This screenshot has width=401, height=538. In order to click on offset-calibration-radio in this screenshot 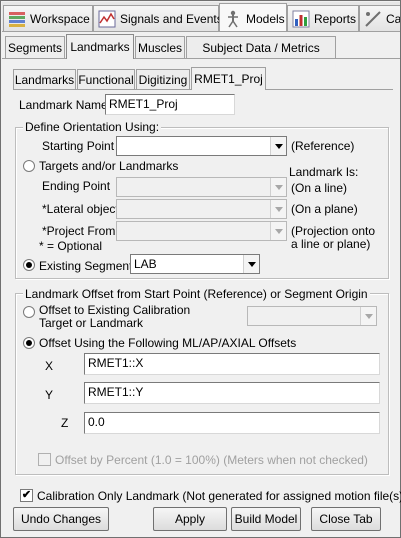, I will do `click(29, 312)`.